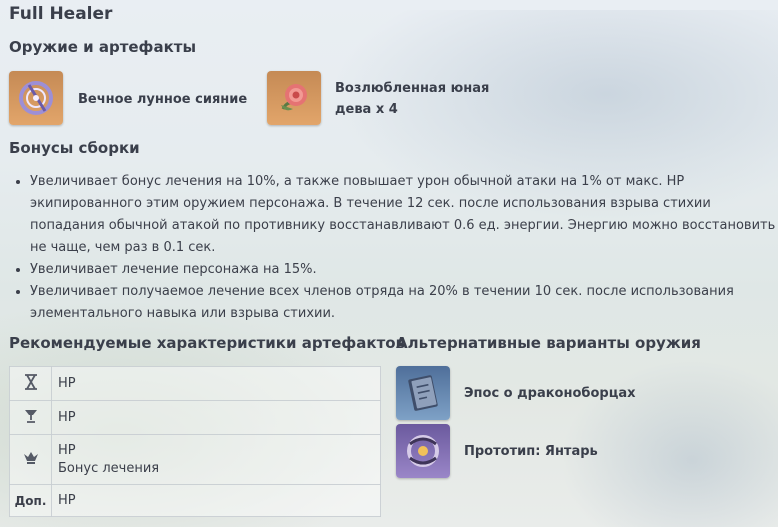 Image resolution: width=778 pixels, height=527 pixels. What do you see at coordinates (30, 500) in the screenshot?
I see `sub-stat-label: Доп.` at bounding box center [30, 500].